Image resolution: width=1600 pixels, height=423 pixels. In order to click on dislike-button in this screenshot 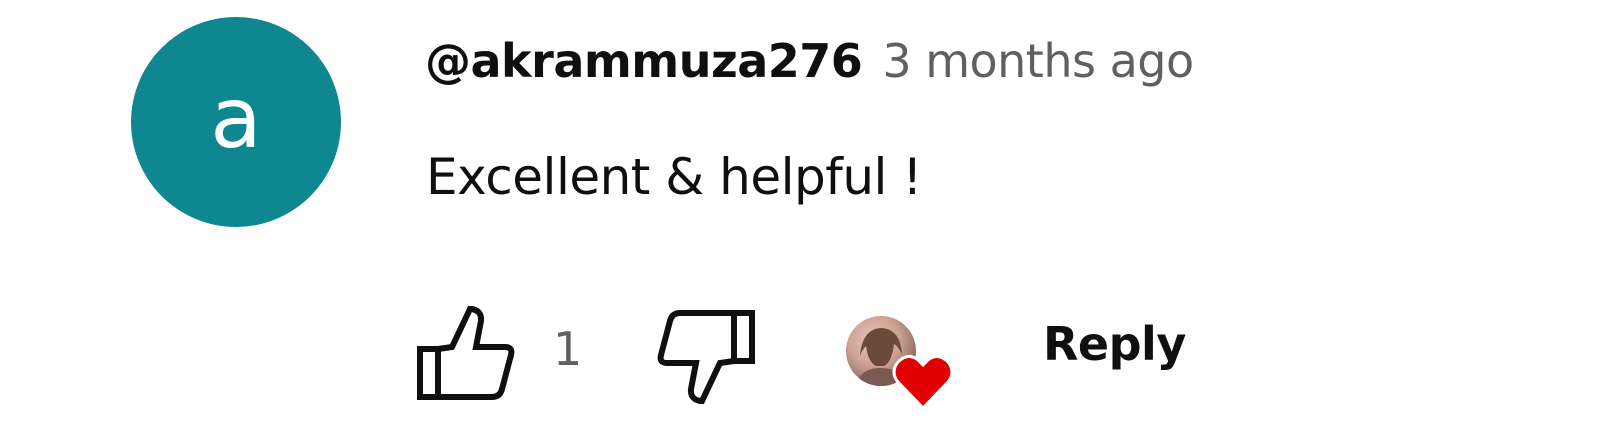, I will do `click(706, 355)`.